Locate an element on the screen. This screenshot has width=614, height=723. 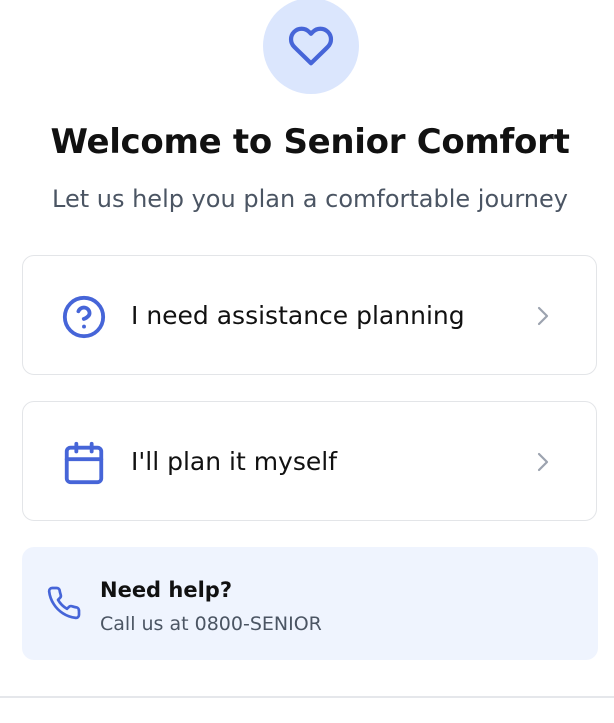
heart-icon is located at coordinates (311, 46).